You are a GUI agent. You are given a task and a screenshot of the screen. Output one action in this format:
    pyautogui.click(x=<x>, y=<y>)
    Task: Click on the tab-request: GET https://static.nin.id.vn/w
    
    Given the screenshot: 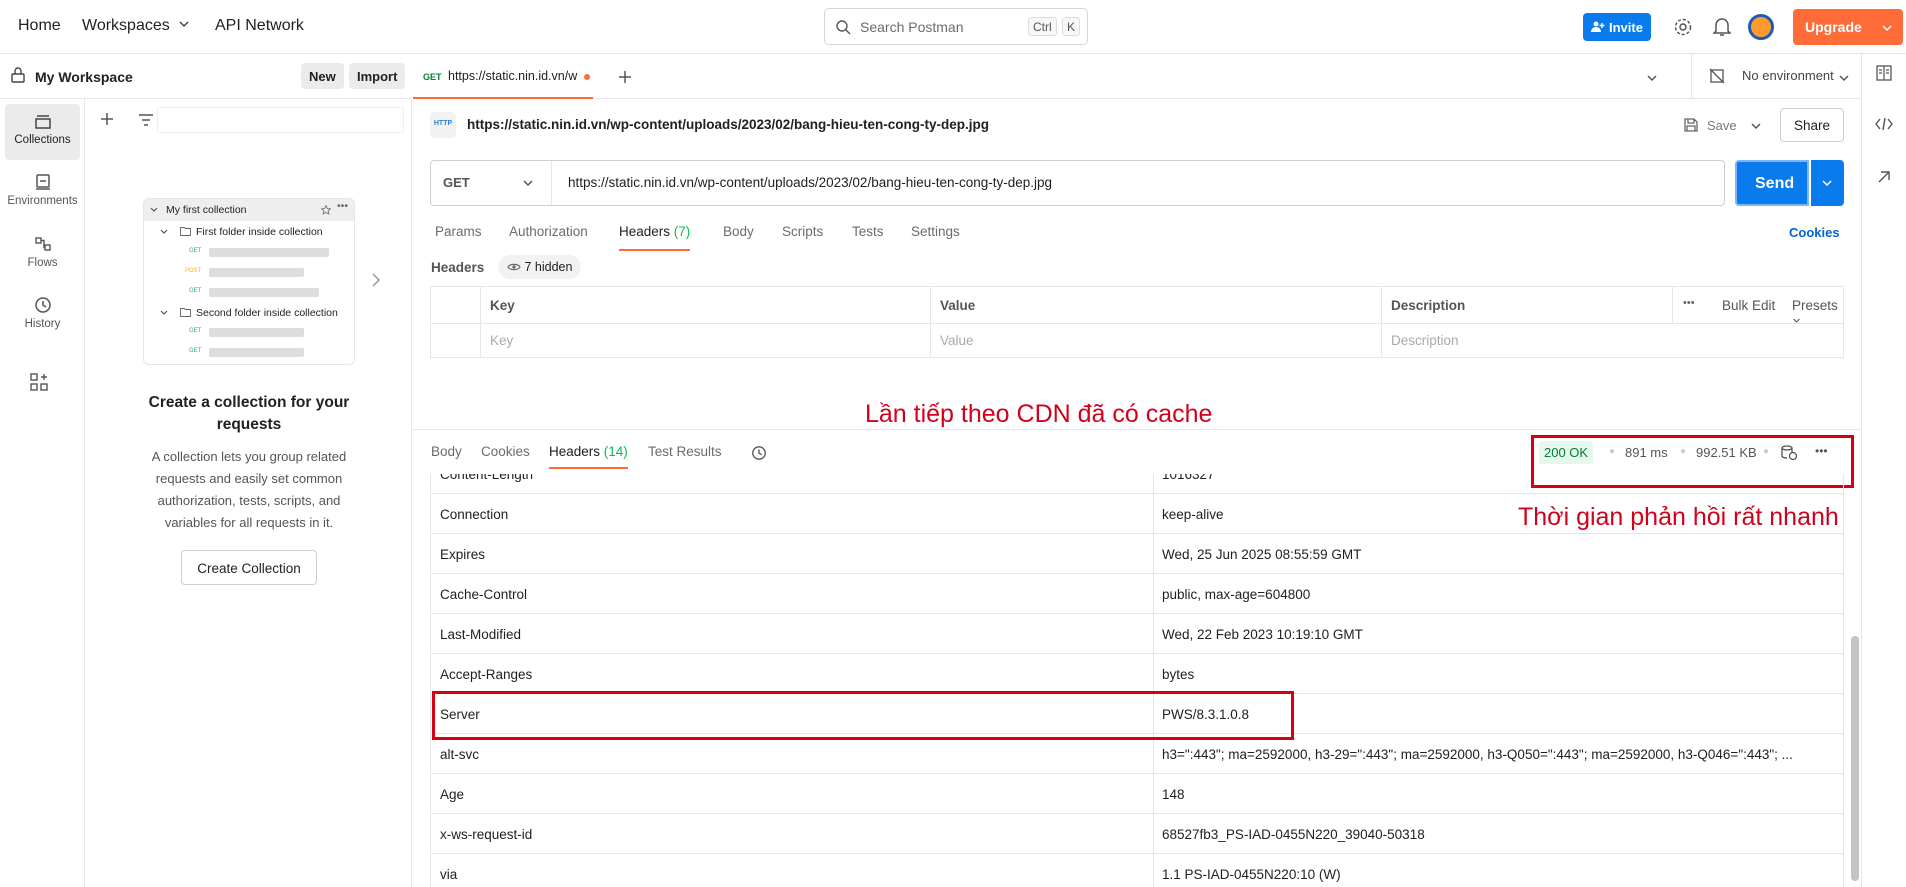 What is the action you would take?
    pyautogui.click(x=503, y=76)
    